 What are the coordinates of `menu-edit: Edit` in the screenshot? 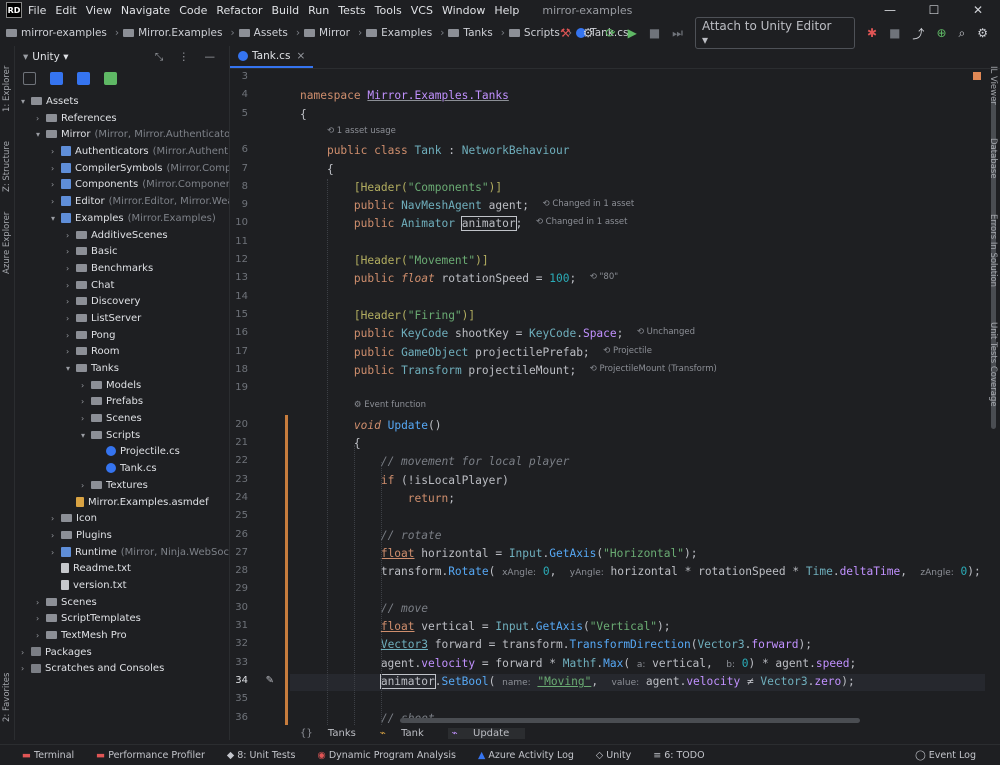 It's located at (65, 10).